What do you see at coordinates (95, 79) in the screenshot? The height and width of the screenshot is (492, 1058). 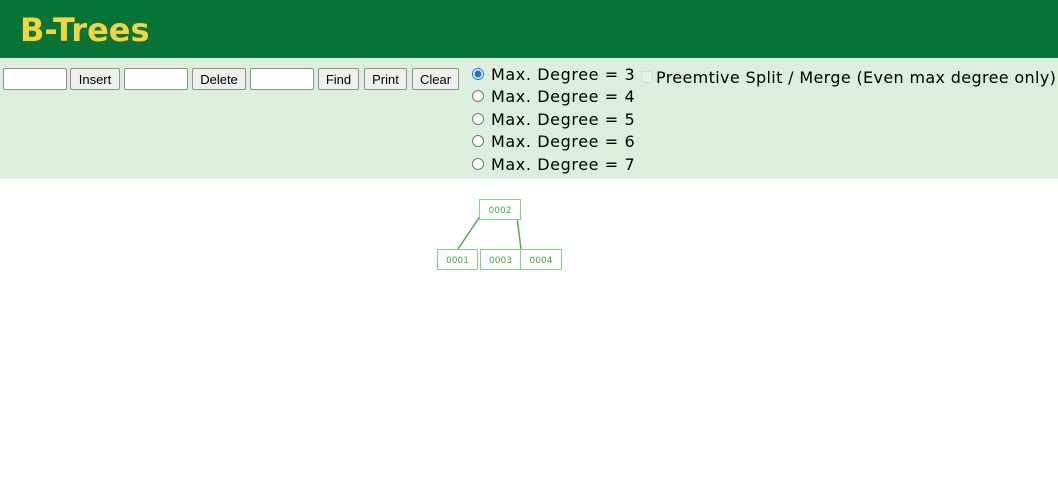 I see `insert-button: Insert` at bounding box center [95, 79].